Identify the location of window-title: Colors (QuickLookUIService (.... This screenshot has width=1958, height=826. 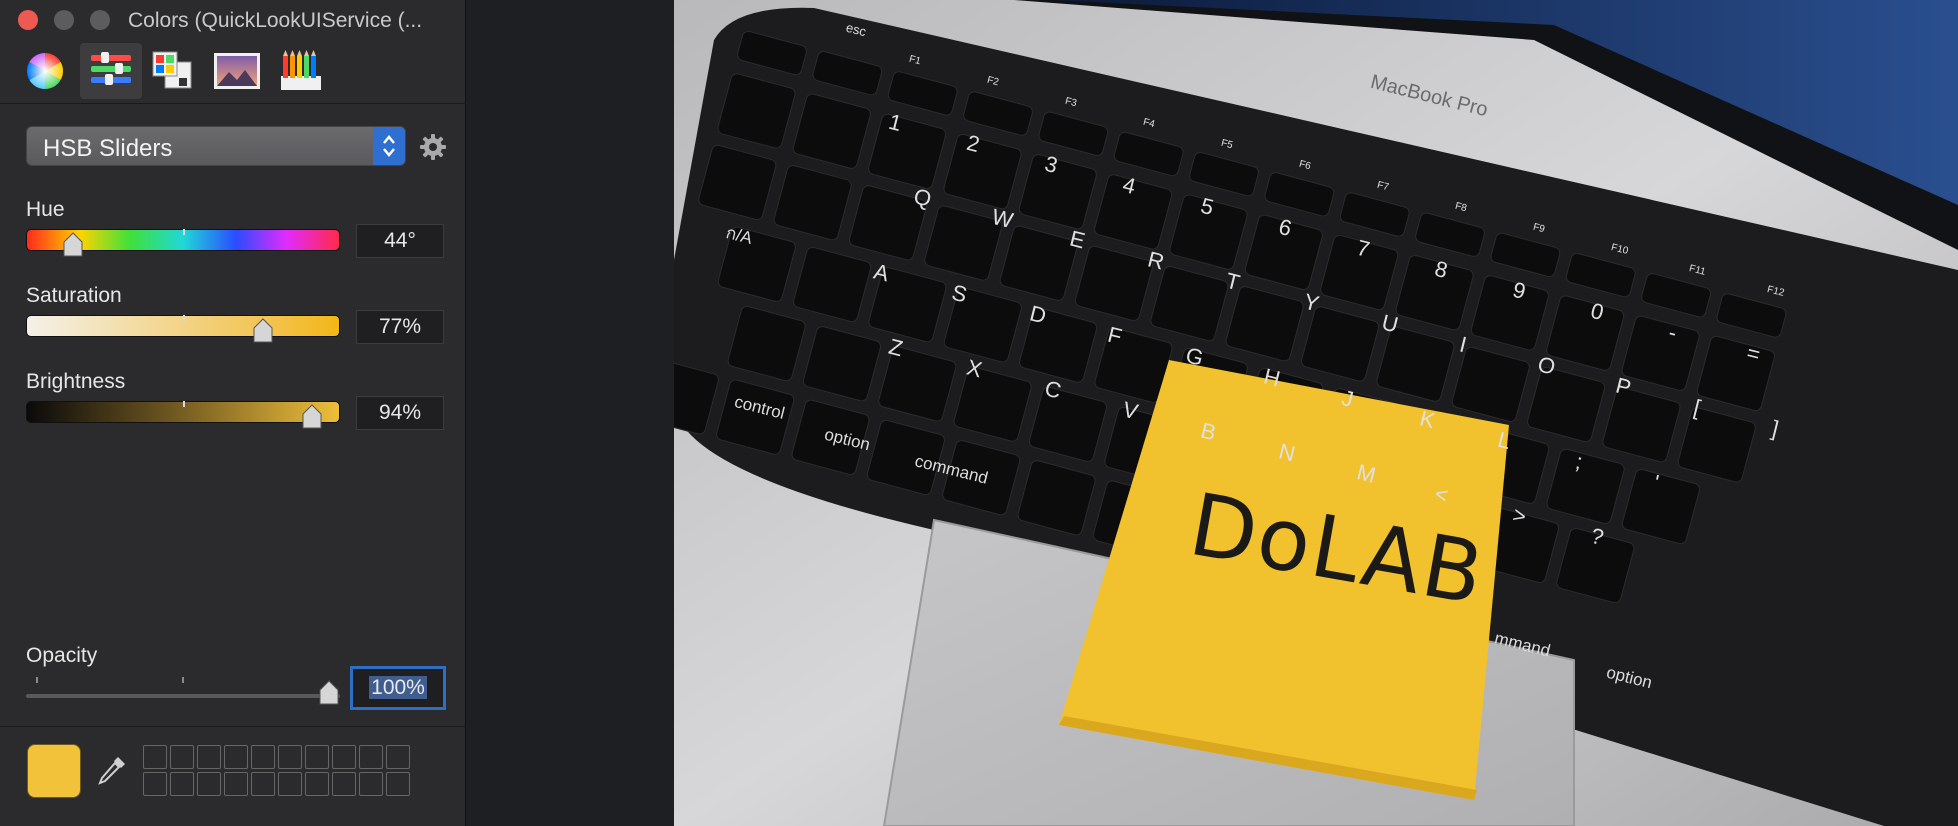
(275, 20).